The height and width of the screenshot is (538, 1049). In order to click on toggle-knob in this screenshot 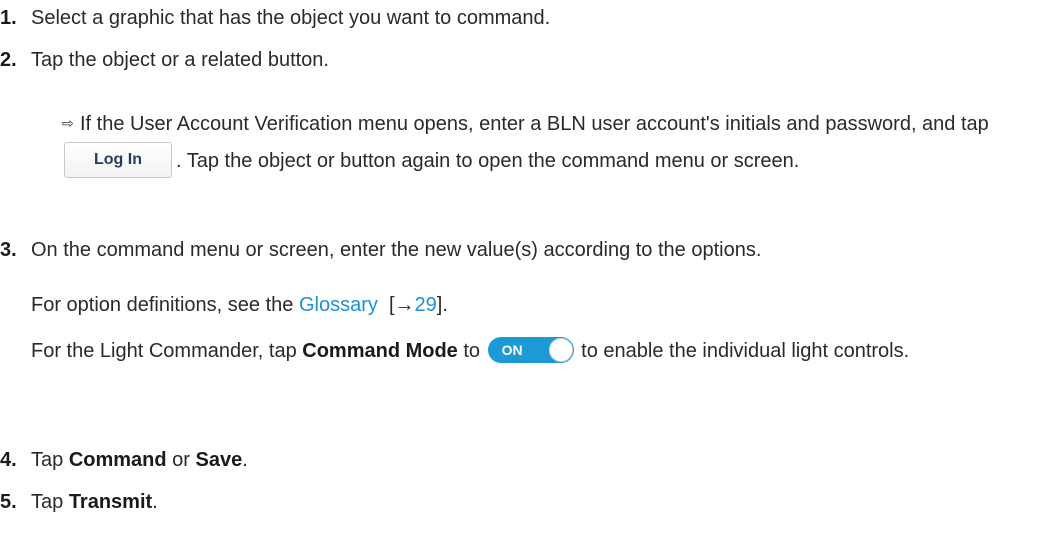, I will do `click(560, 349)`.